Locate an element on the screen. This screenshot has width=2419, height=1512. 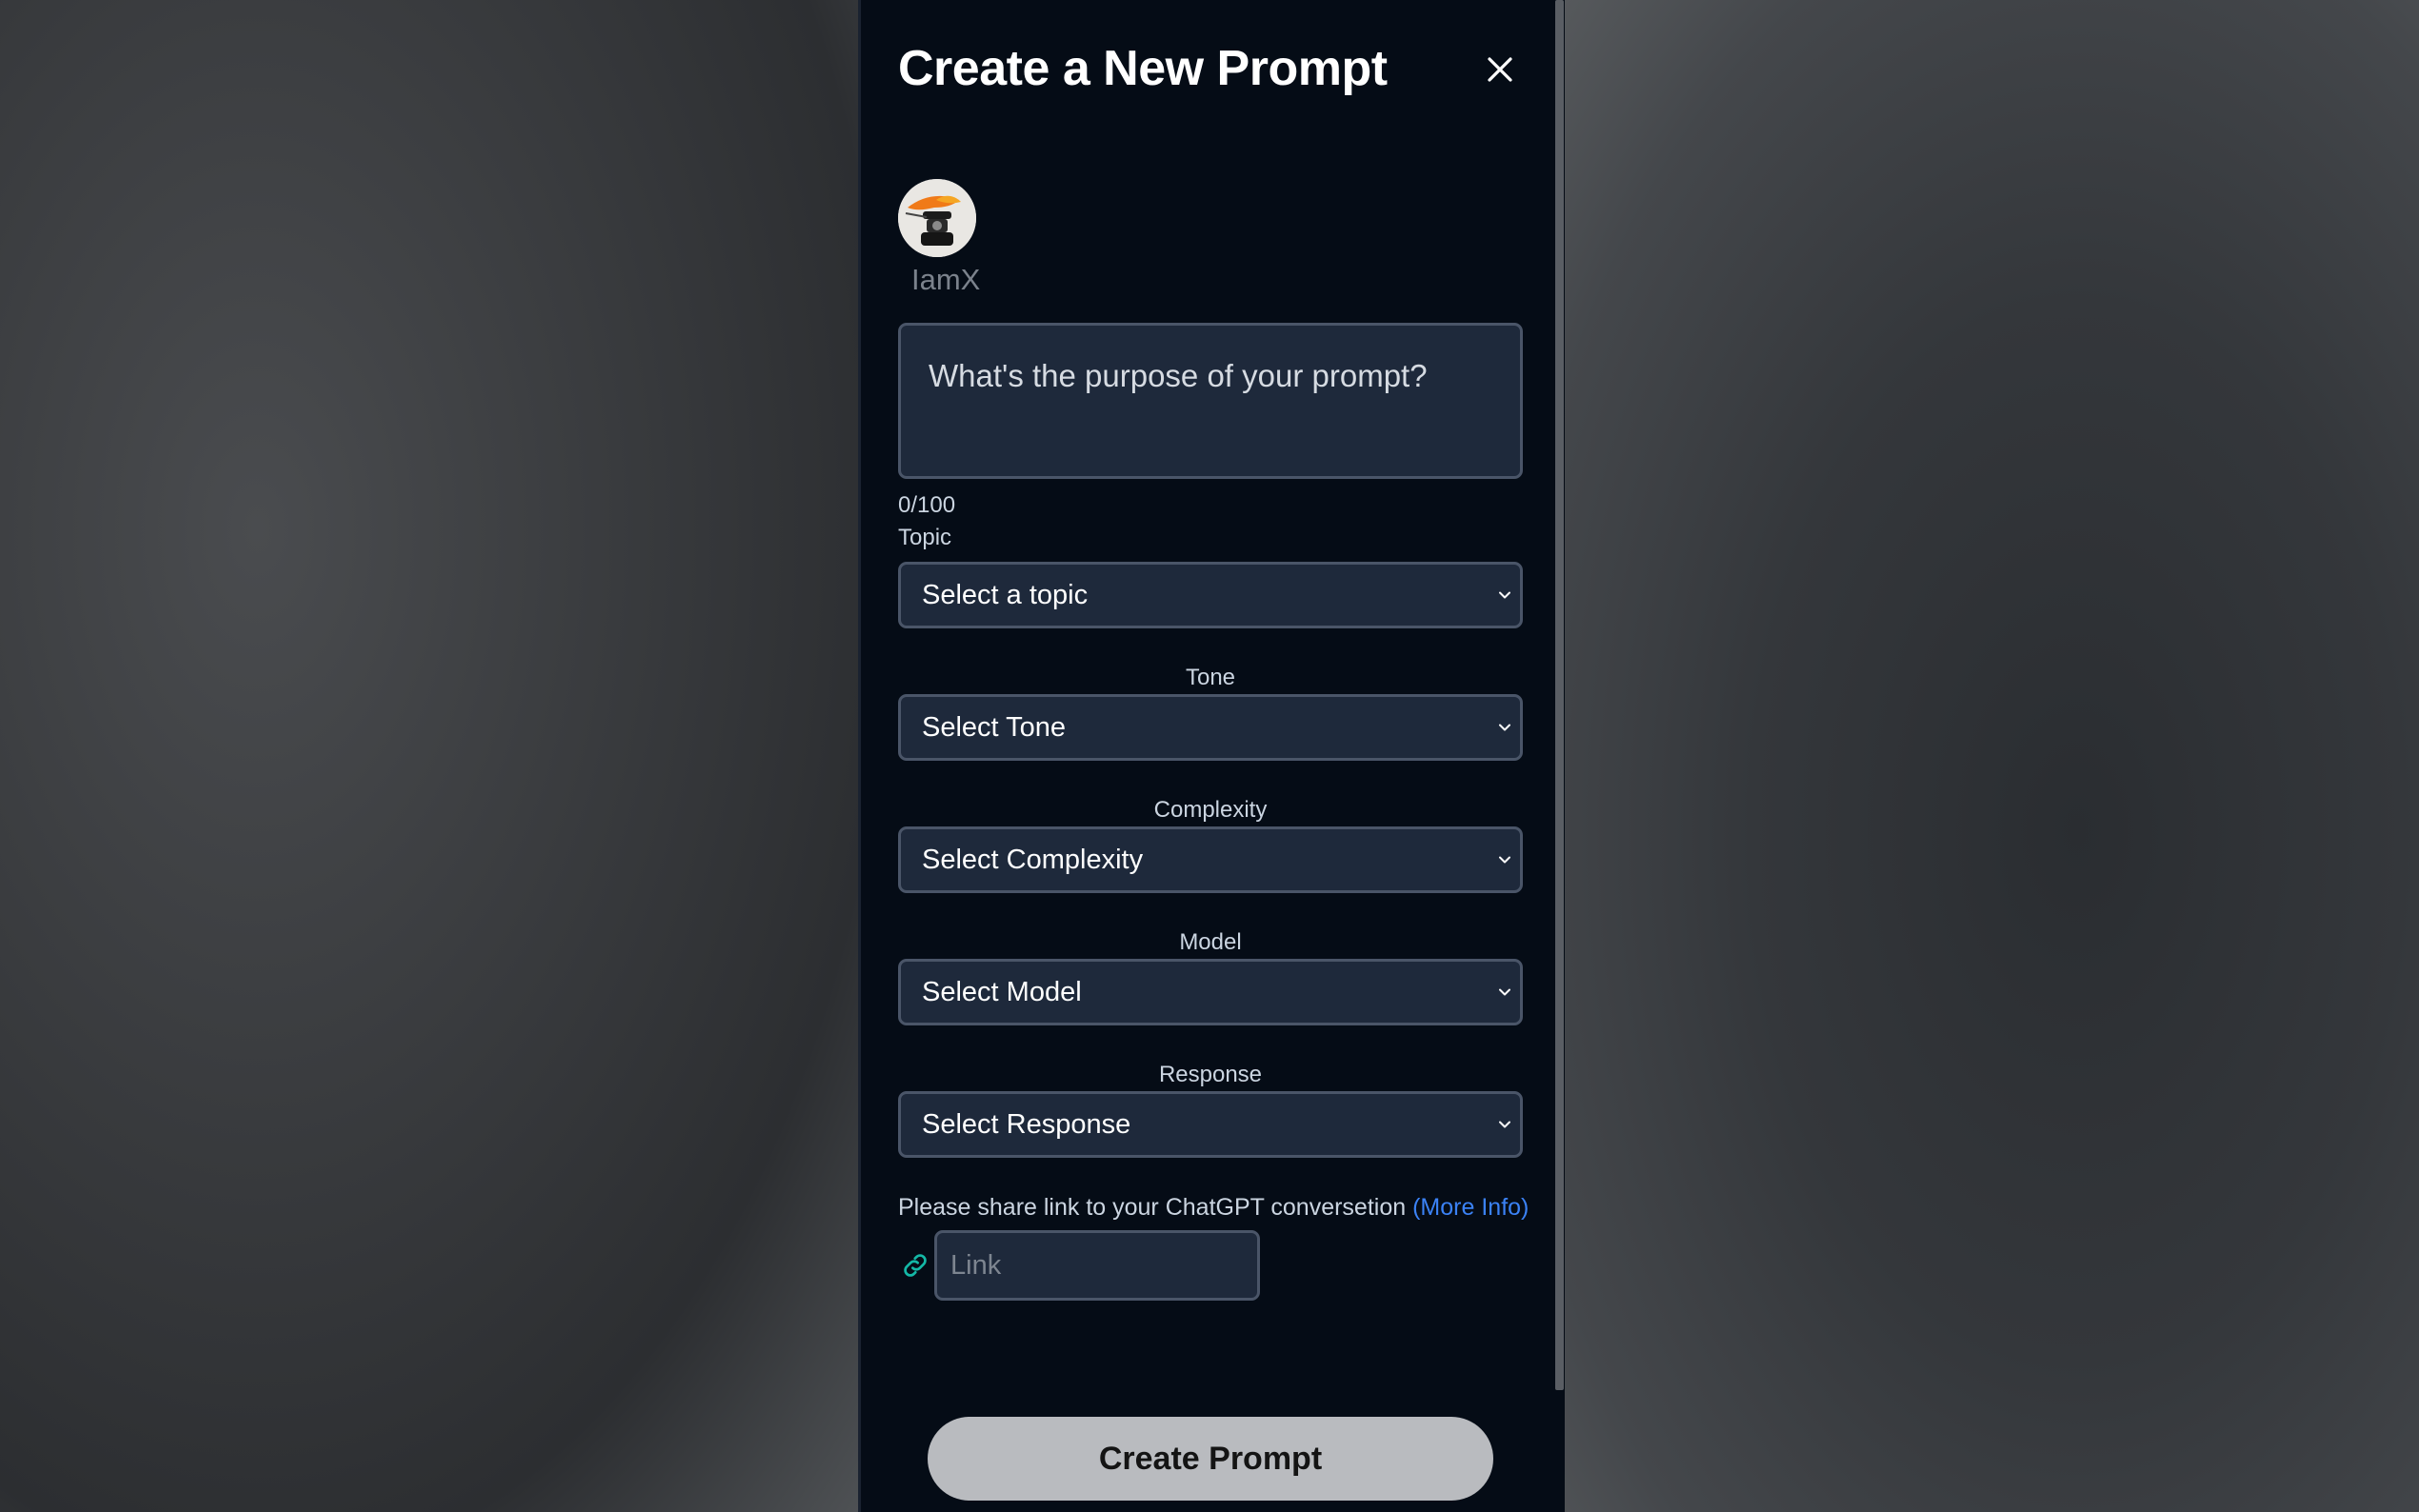
link-icon is located at coordinates (915, 1265).